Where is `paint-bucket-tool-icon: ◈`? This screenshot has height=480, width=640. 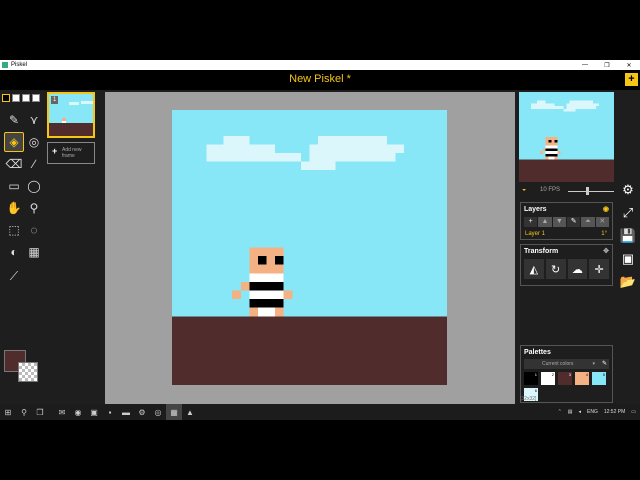 paint-bucket-tool-icon: ◈ is located at coordinates (14, 142).